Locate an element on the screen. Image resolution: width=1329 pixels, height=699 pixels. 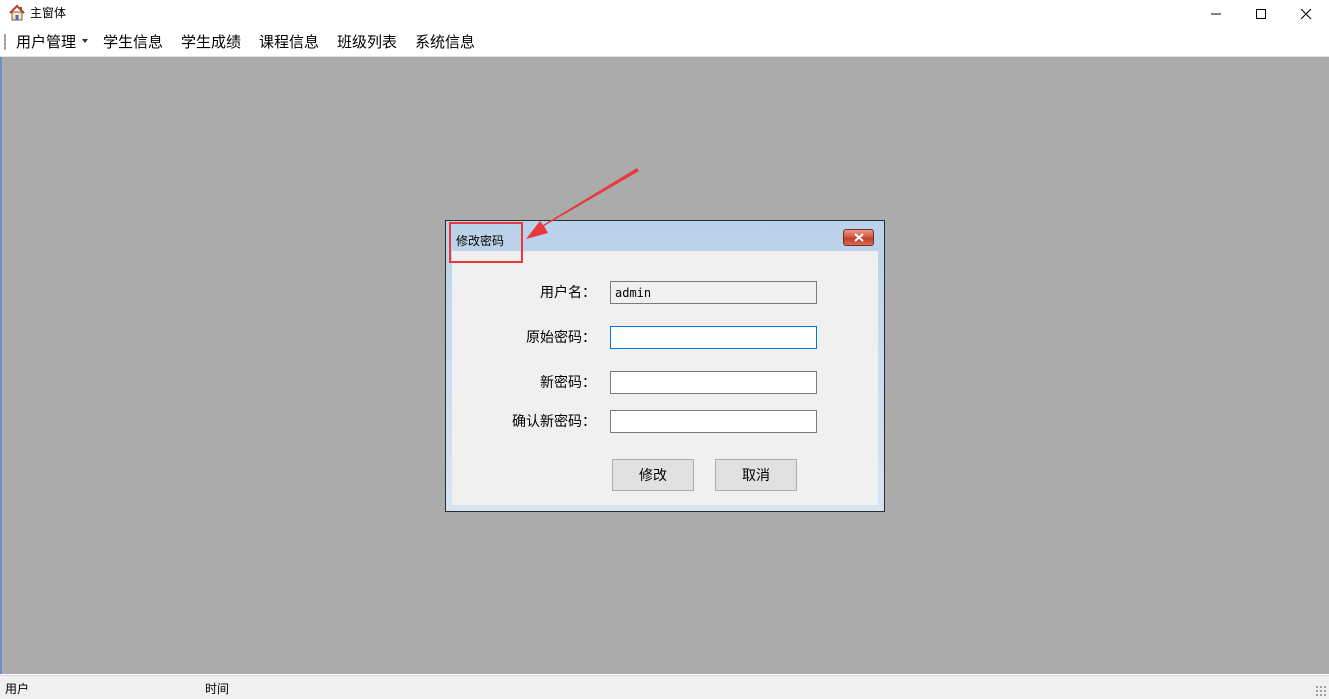
username-field is located at coordinates (713, 292).